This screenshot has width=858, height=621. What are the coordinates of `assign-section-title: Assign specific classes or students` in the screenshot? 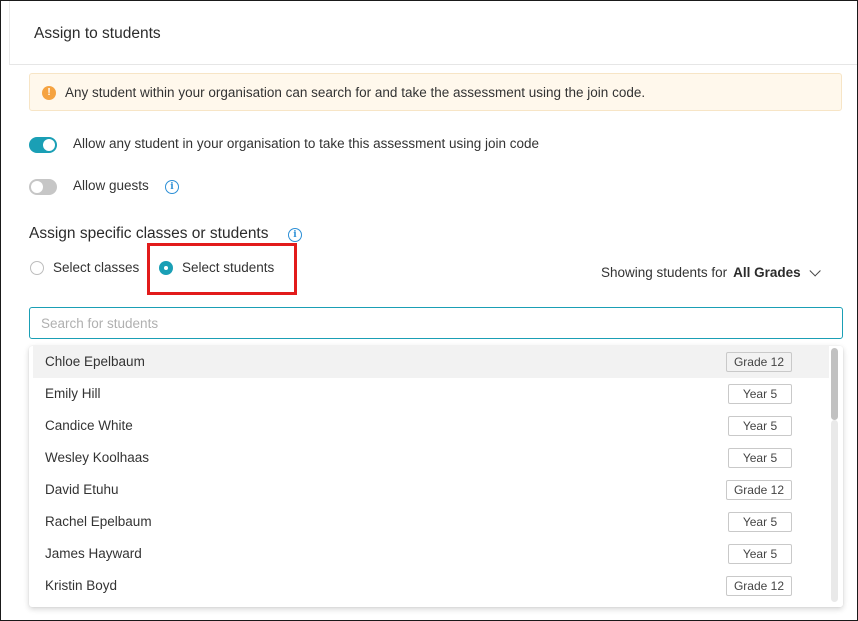 It's located at (149, 233).